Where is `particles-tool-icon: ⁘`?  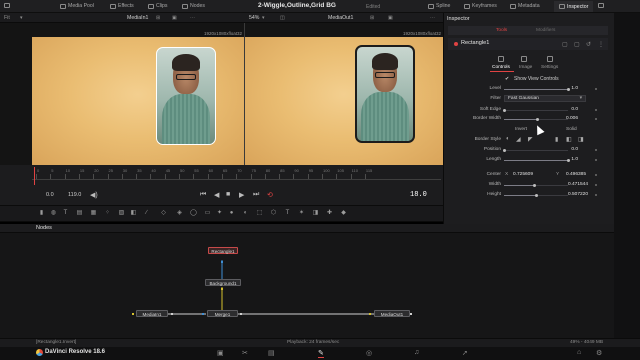 particles-tool-icon: ⁘ is located at coordinates (107, 213).